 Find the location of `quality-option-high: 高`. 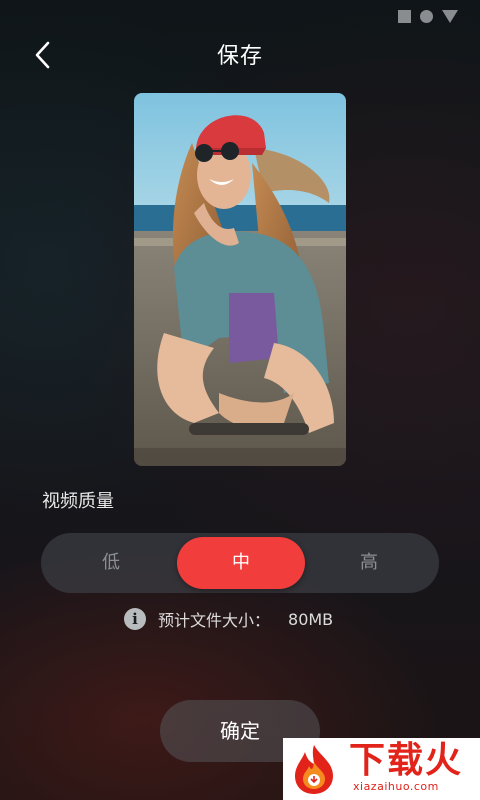

quality-option-high: 高 is located at coordinates (369, 563).